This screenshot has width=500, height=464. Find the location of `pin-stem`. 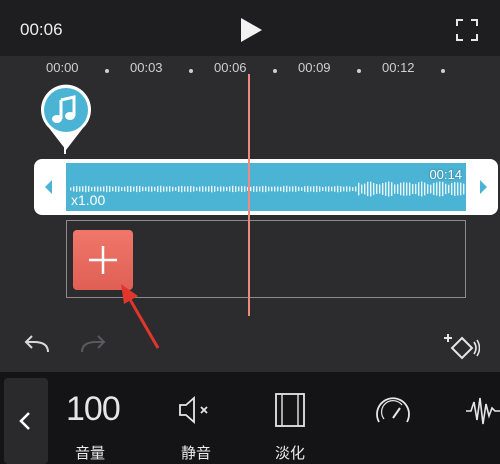

pin-stem is located at coordinates (65, 150).